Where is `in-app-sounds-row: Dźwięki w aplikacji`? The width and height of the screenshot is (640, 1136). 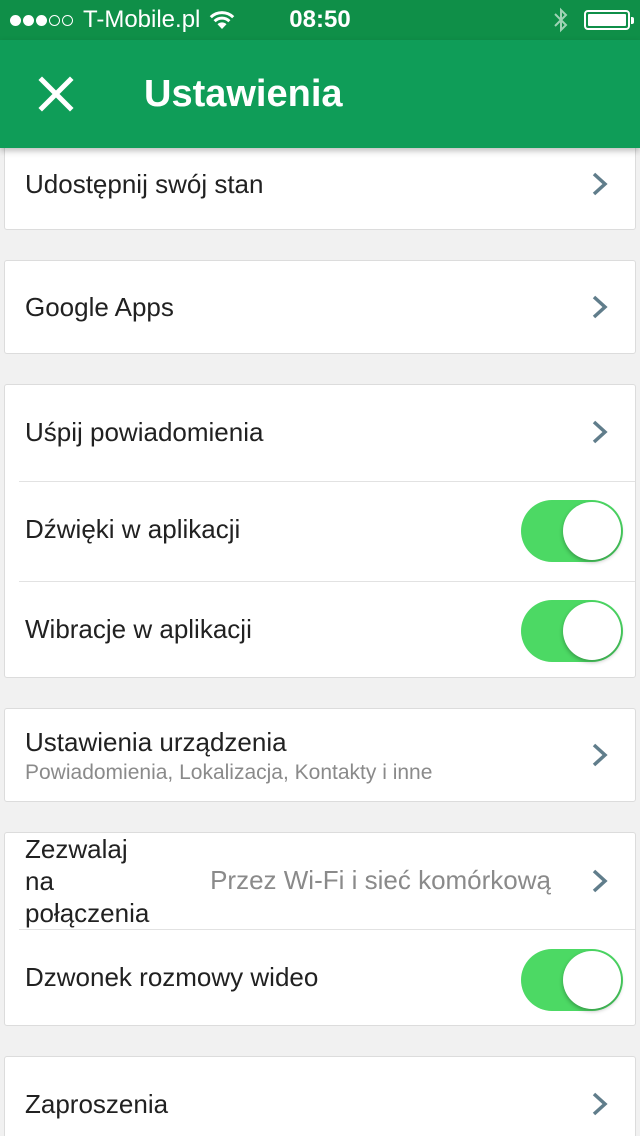 in-app-sounds-row: Dźwięki w aplikacji is located at coordinates (320, 531).